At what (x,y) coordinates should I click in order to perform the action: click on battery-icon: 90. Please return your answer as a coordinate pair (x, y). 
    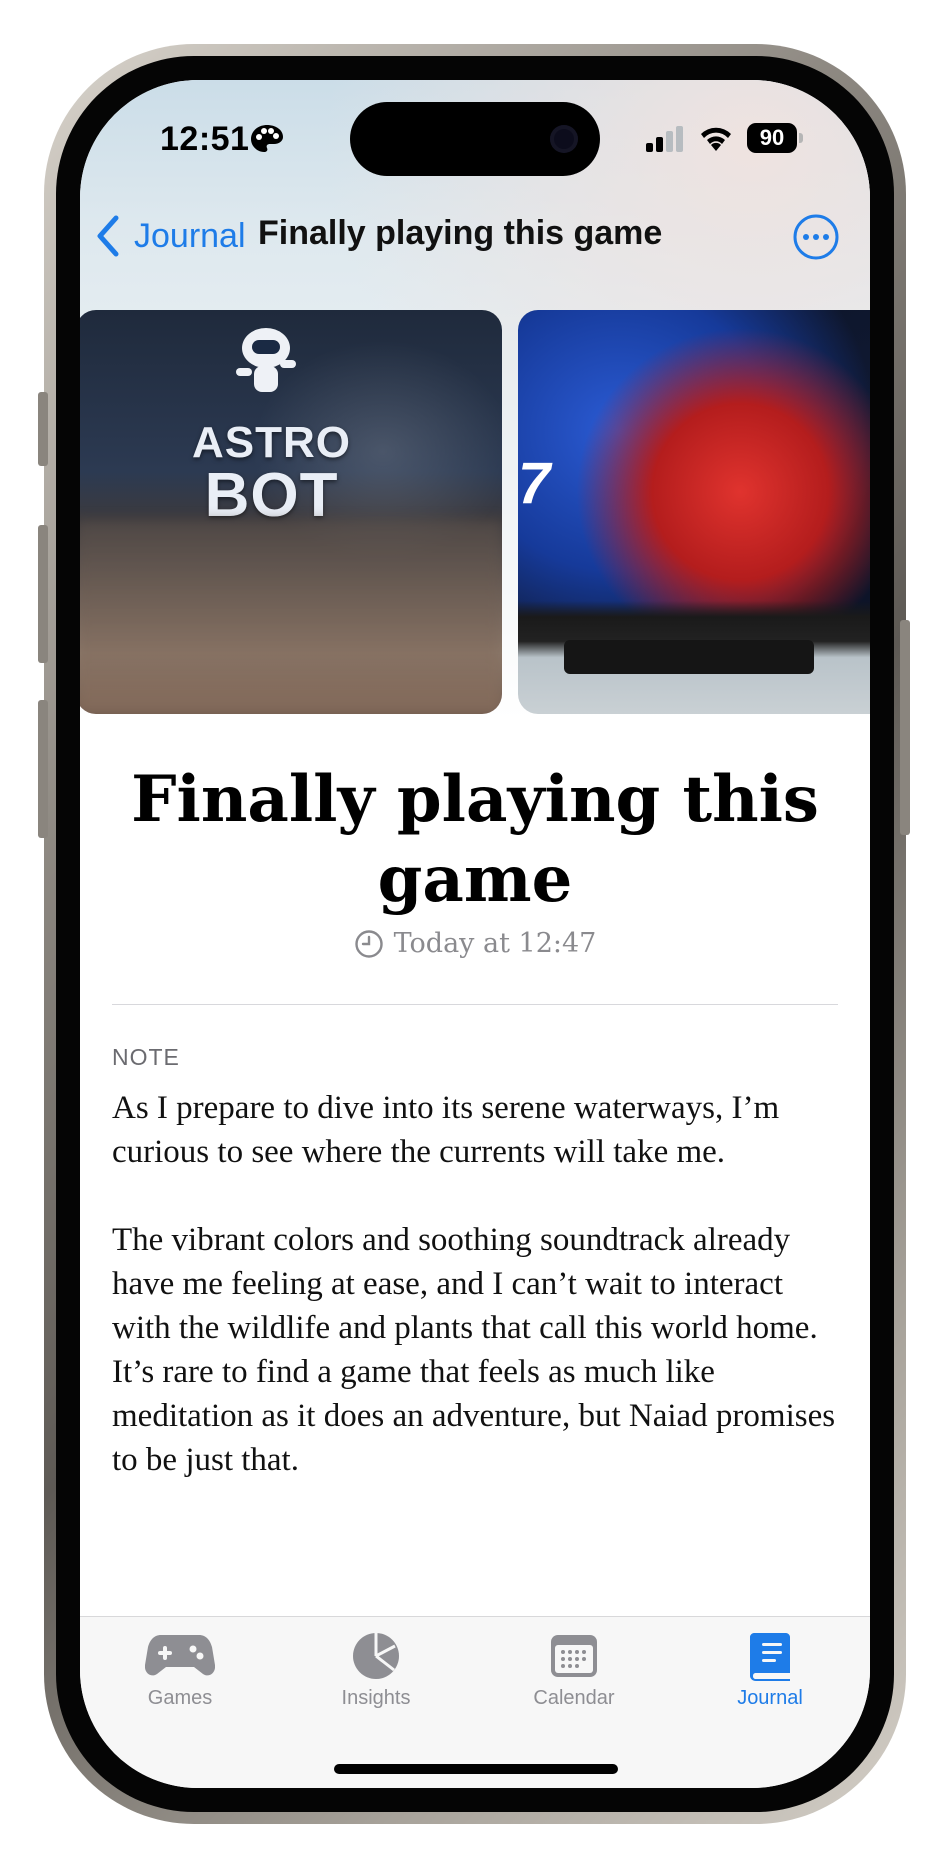
    Looking at the image, I should click on (775, 138).